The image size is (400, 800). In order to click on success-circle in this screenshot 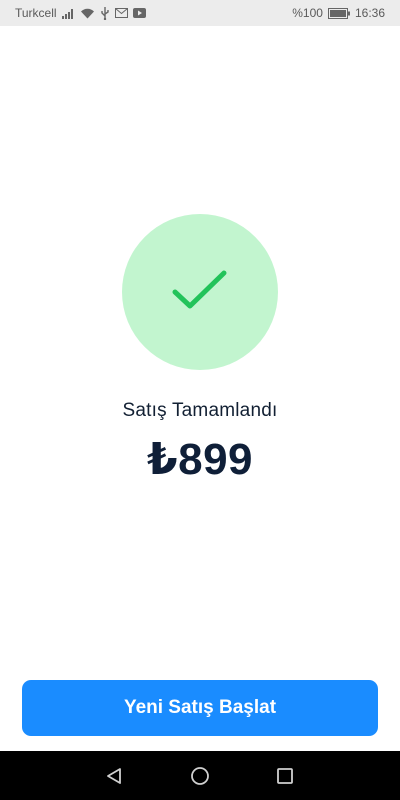, I will do `click(200, 292)`.